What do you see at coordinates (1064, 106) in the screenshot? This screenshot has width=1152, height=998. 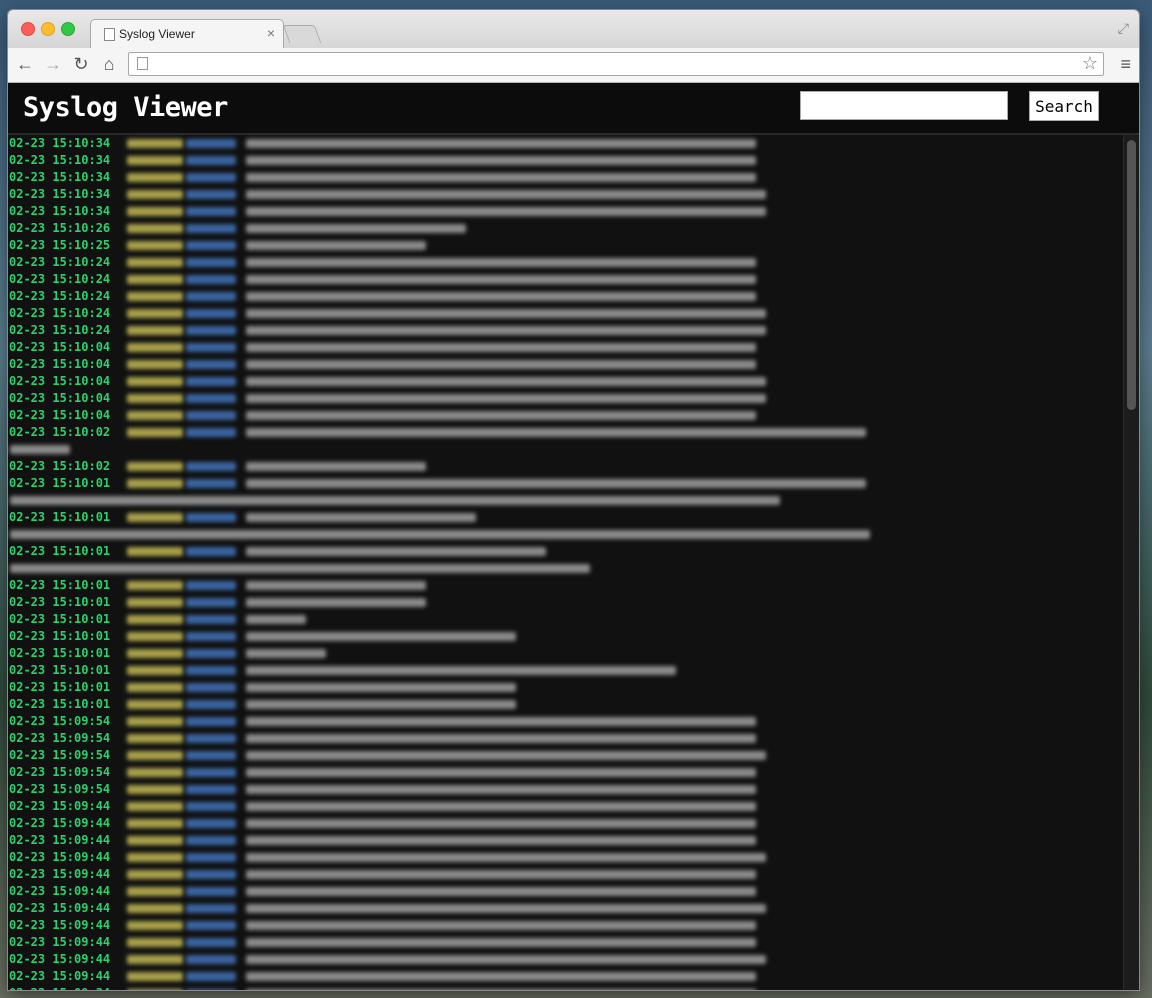 I see `search-button: Search` at bounding box center [1064, 106].